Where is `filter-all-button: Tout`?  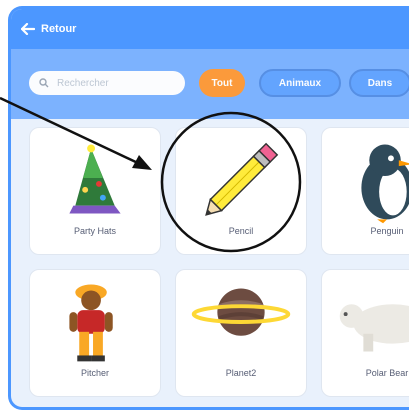
filter-all-button: Tout is located at coordinates (222, 83).